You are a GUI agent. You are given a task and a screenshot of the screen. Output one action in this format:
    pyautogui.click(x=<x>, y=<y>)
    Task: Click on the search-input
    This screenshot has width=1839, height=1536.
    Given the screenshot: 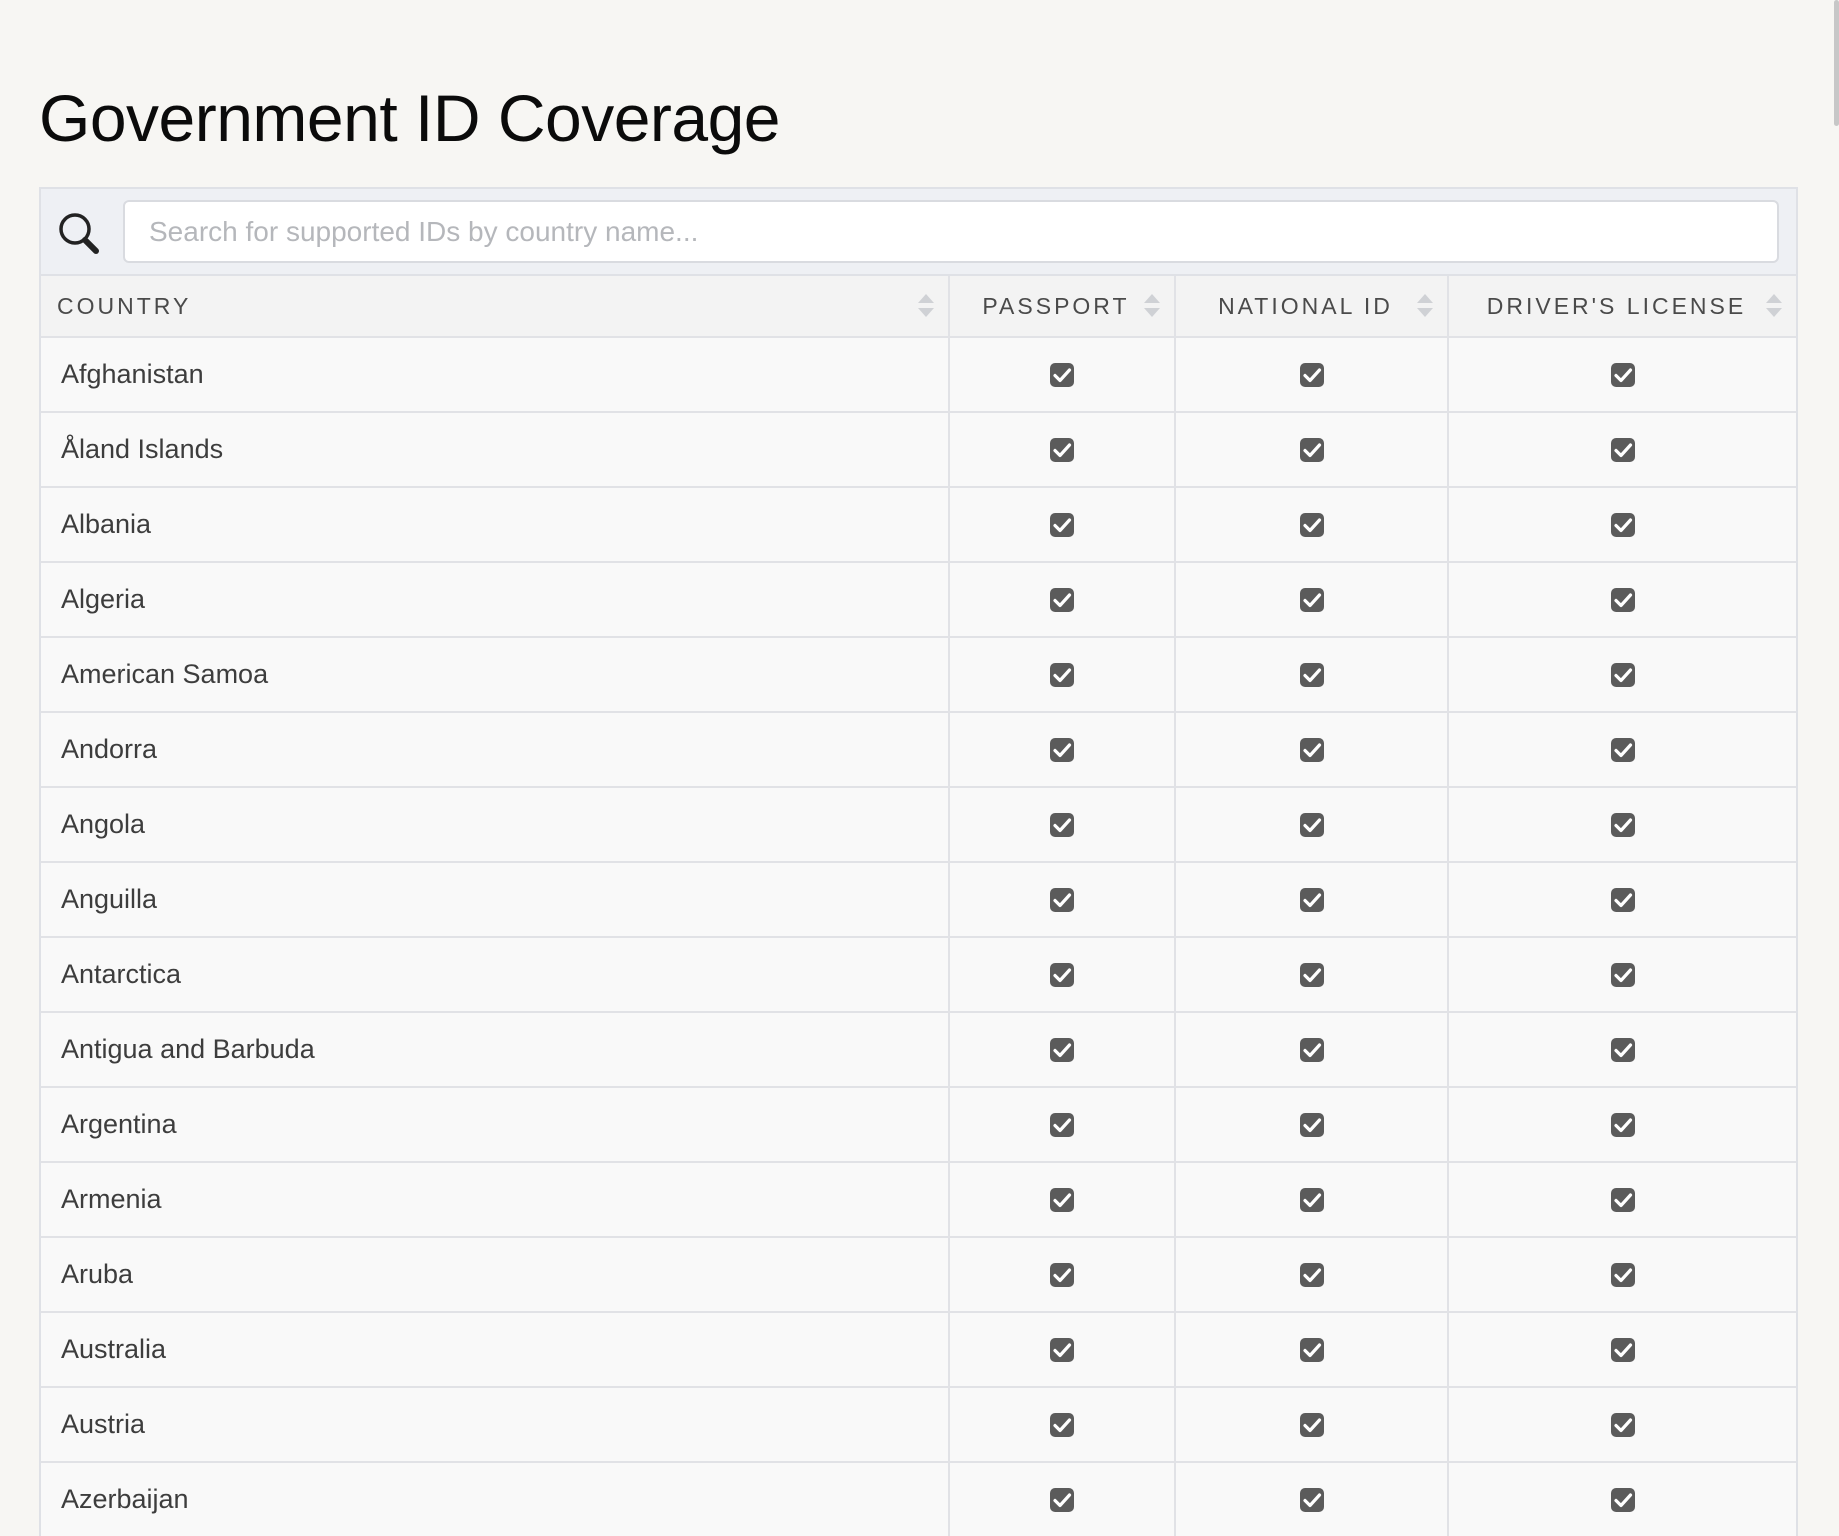 What is the action you would take?
    pyautogui.click(x=951, y=231)
    